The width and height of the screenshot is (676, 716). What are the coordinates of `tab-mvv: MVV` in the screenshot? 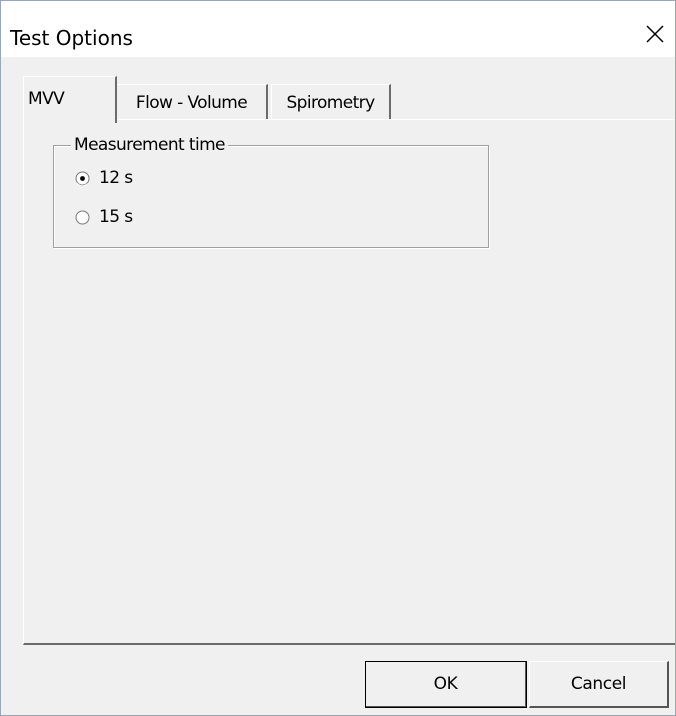 It's located at (70, 99).